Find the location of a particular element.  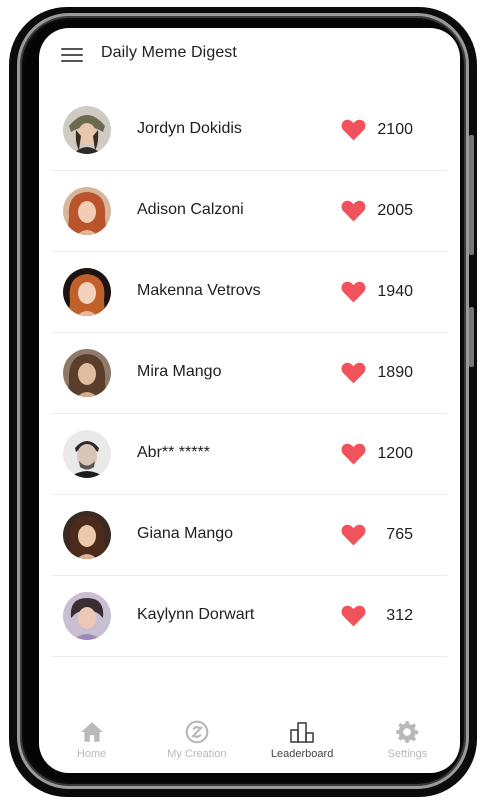

user-name: Giana Mango is located at coordinates (185, 533).